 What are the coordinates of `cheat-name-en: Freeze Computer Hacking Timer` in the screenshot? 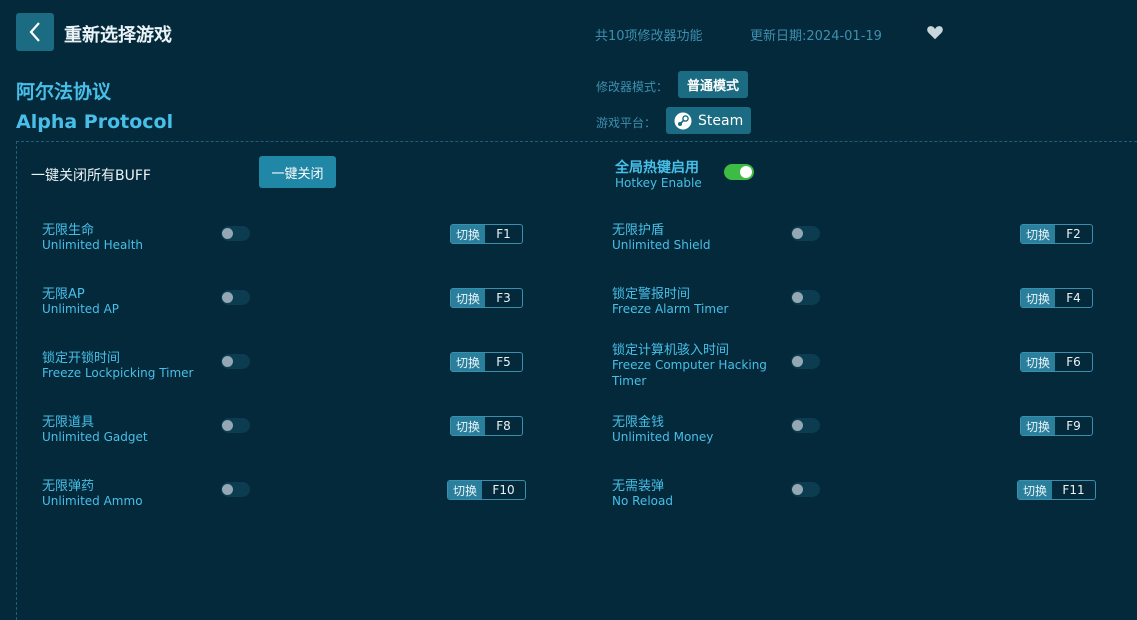 It's located at (689, 373).